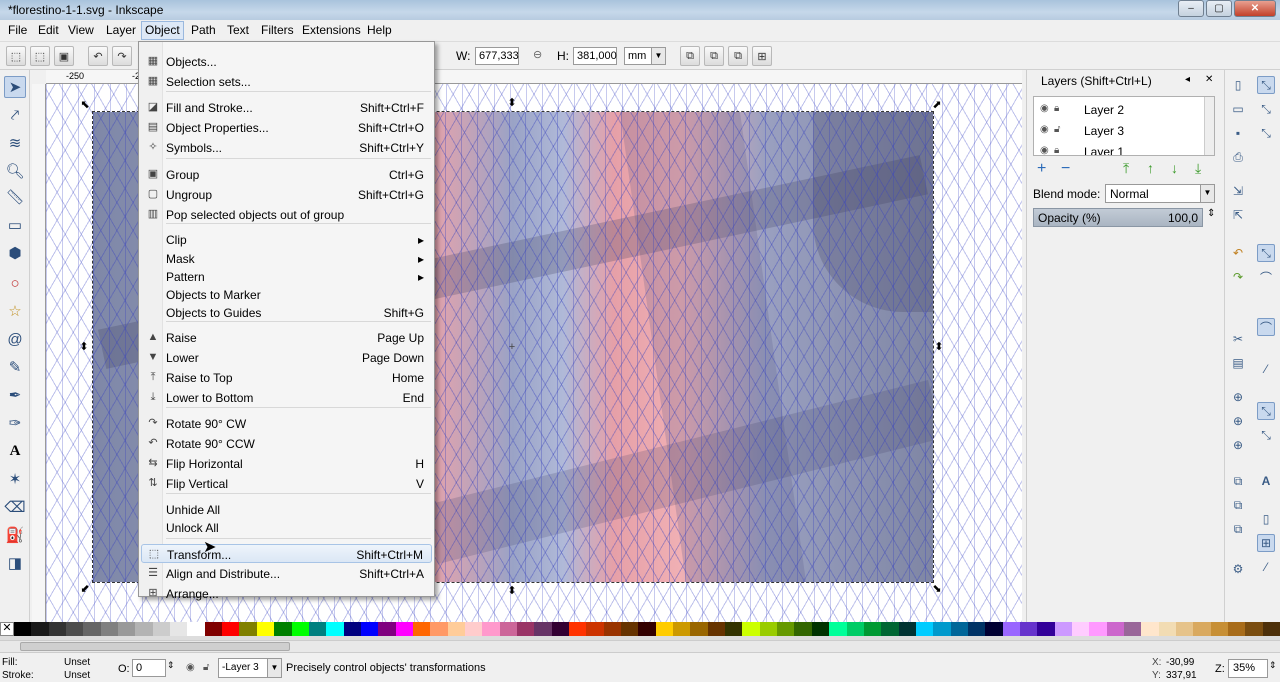 The image size is (1280, 682). I want to click on select-all-layers-icon: ⬚, so click(40, 56).